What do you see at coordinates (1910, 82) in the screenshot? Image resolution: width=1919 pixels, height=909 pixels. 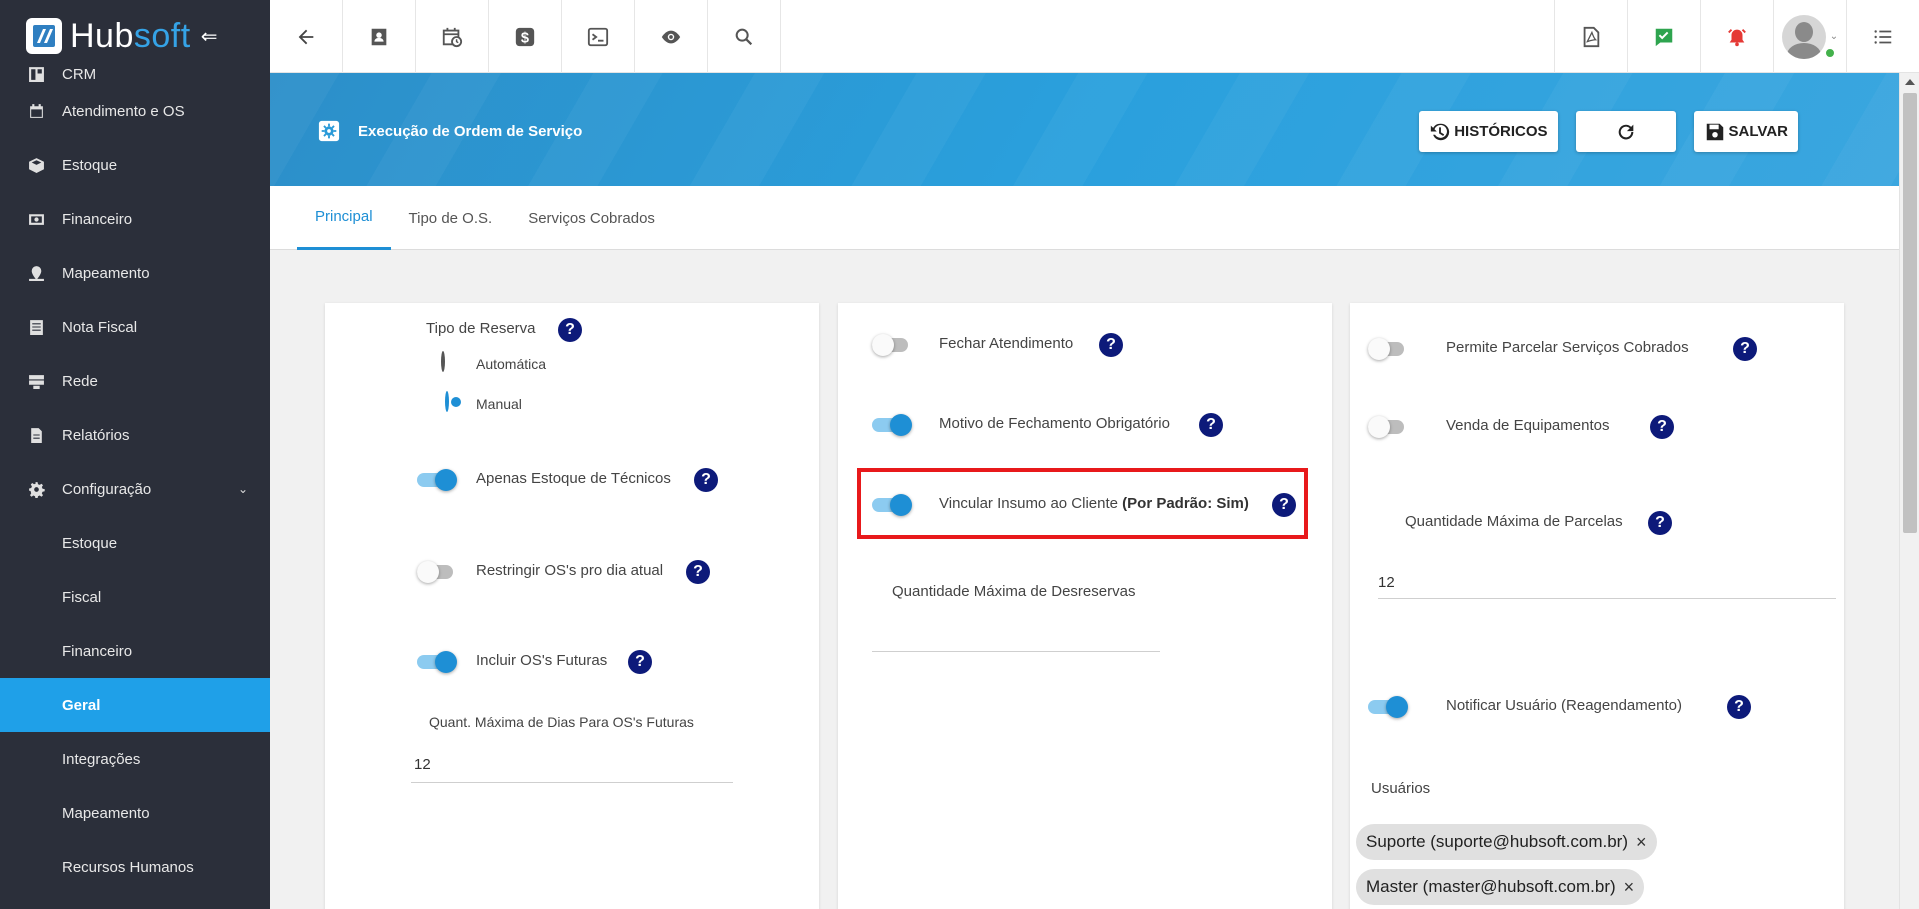 I see `scroll-up-arrow-icon` at bounding box center [1910, 82].